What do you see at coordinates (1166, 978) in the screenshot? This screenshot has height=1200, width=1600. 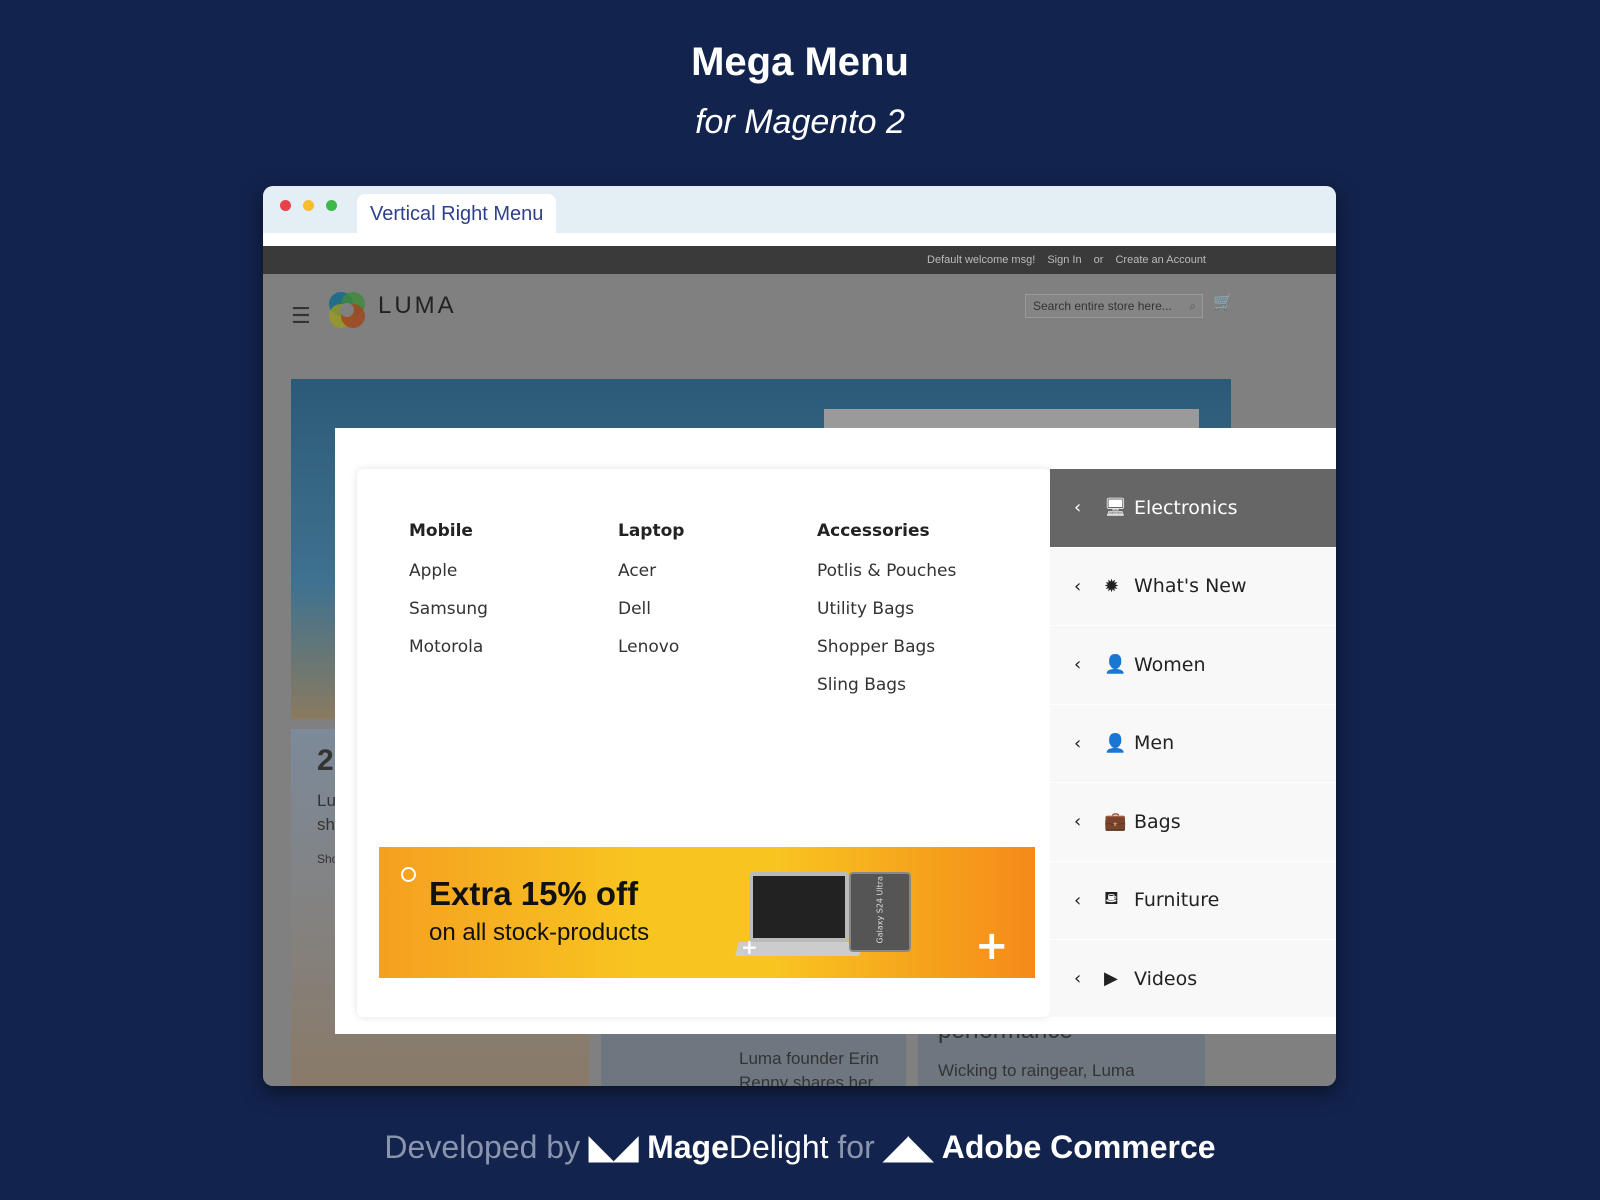 I see `category-label: Videos` at bounding box center [1166, 978].